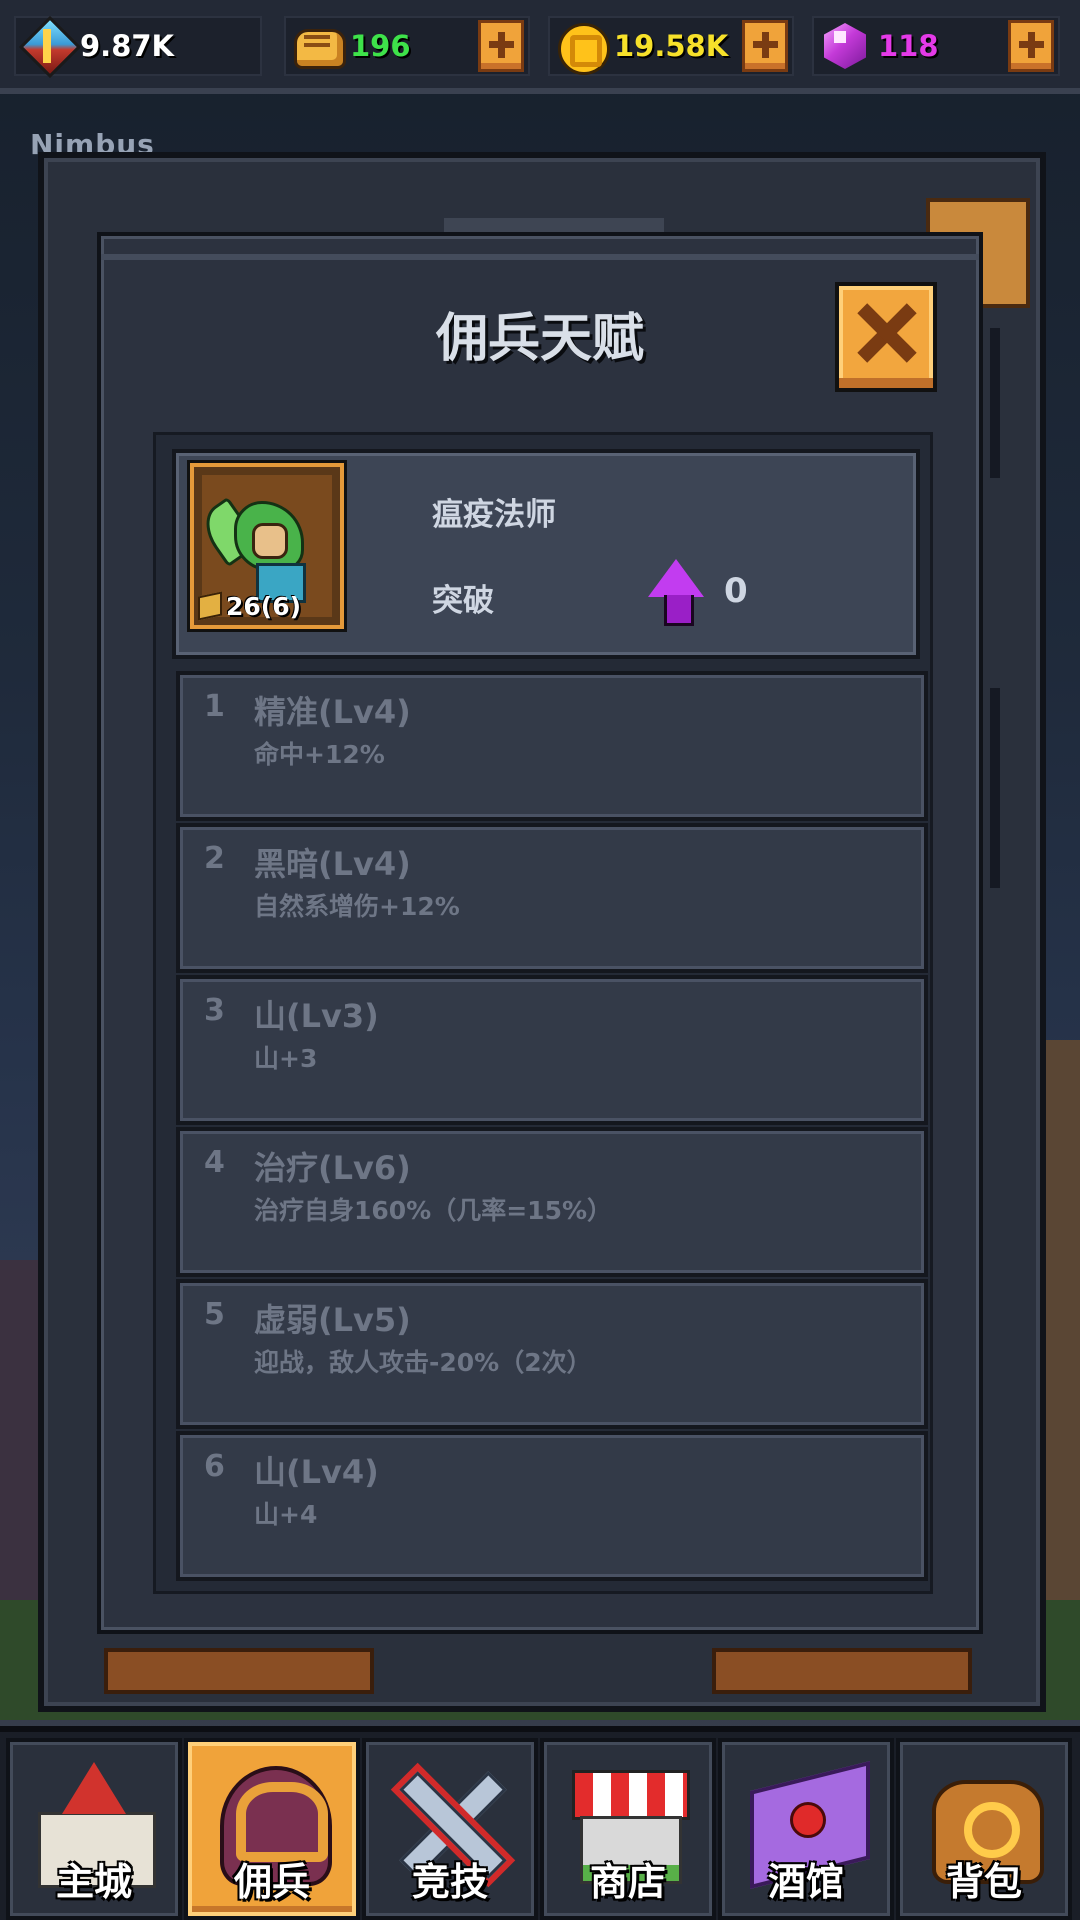 This screenshot has height=1920, width=1080. What do you see at coordinates (540, 257) in the screenshot?
I see `dialog-top-border` at bounding box center [540, 257].